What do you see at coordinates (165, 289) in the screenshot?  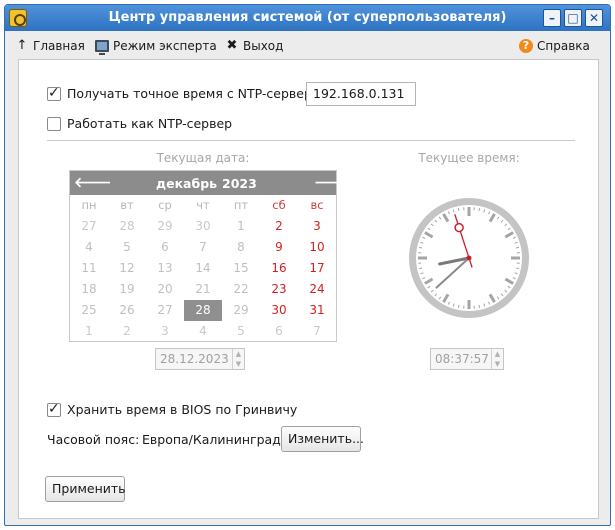 I see `calendar-day: 20` at bounding box center [165, 289].